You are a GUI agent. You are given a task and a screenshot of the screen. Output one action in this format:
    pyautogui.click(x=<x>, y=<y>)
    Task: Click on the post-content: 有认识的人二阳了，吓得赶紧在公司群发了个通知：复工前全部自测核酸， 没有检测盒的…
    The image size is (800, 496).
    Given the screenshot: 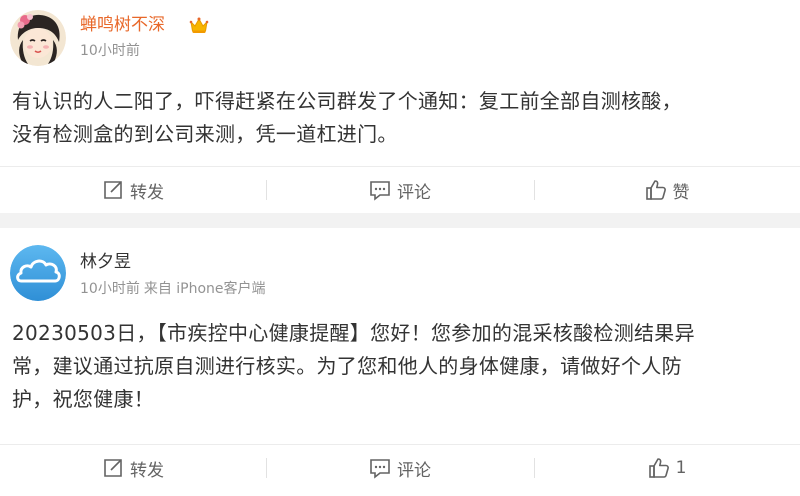 What is the action you would take?
    pyautogui.click(x=400, y=118)
    